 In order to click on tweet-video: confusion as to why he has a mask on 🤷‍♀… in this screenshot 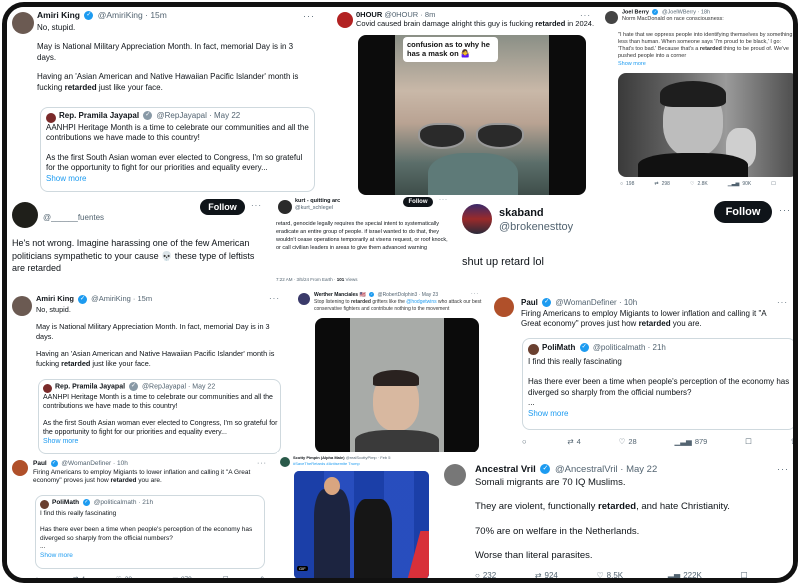, I will do `click(472, 115)`.